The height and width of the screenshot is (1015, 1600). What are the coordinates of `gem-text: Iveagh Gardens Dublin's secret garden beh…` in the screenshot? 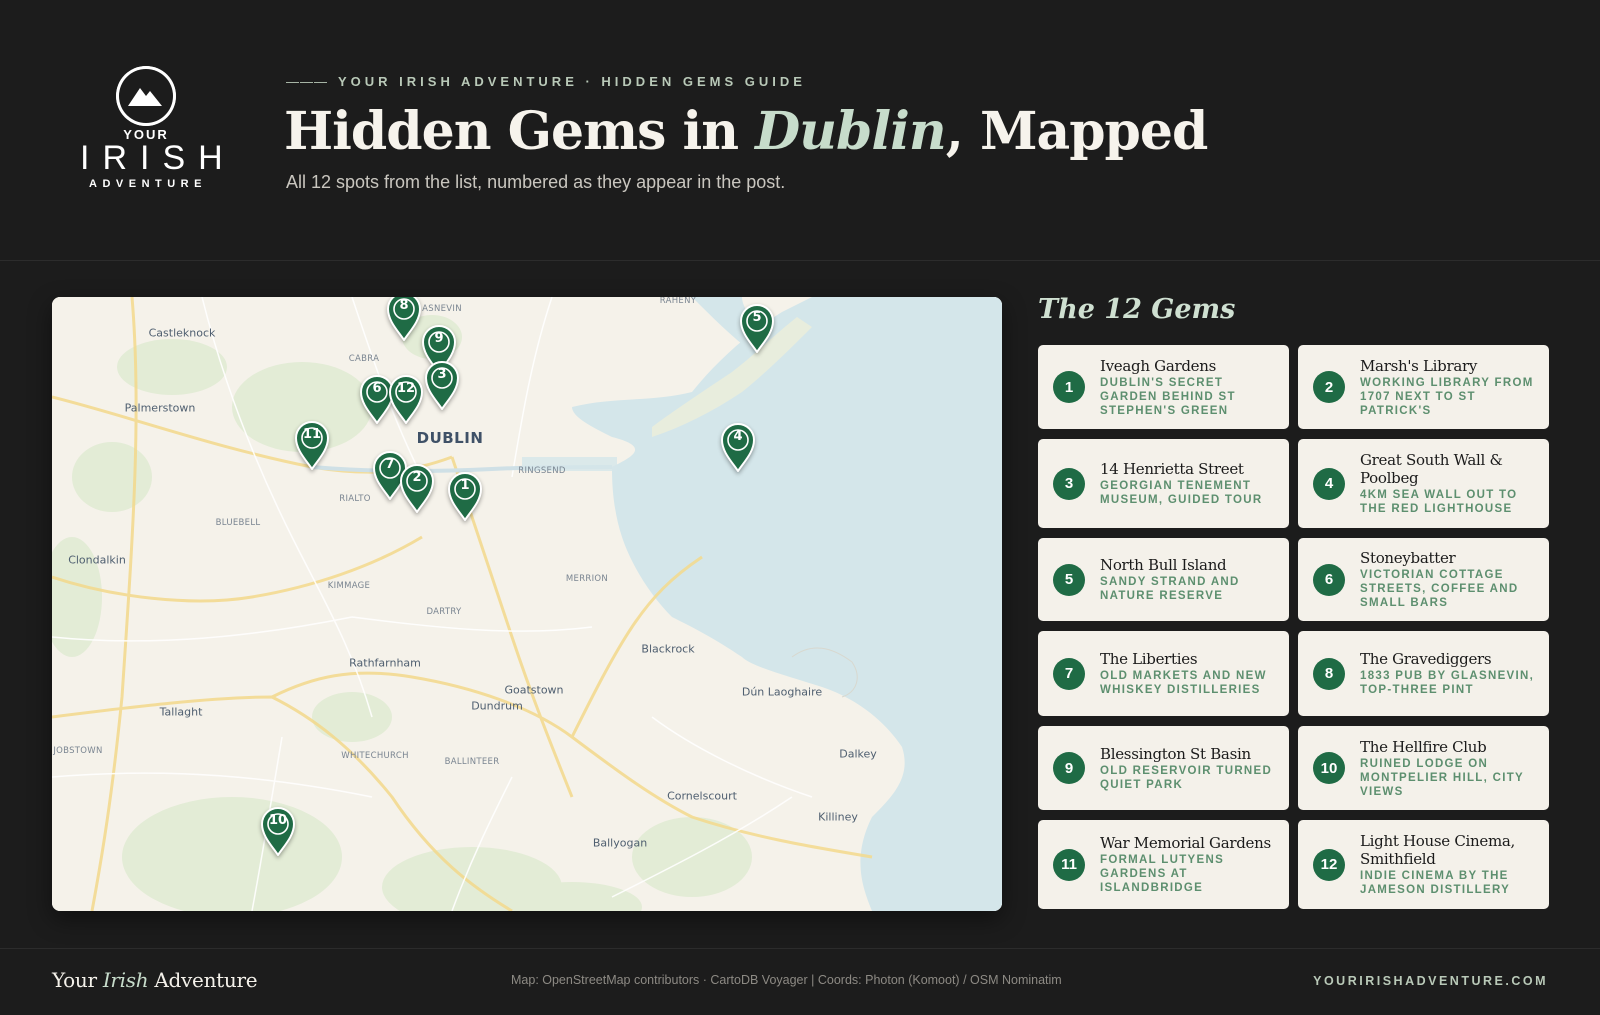 It's located at (1188, 387).